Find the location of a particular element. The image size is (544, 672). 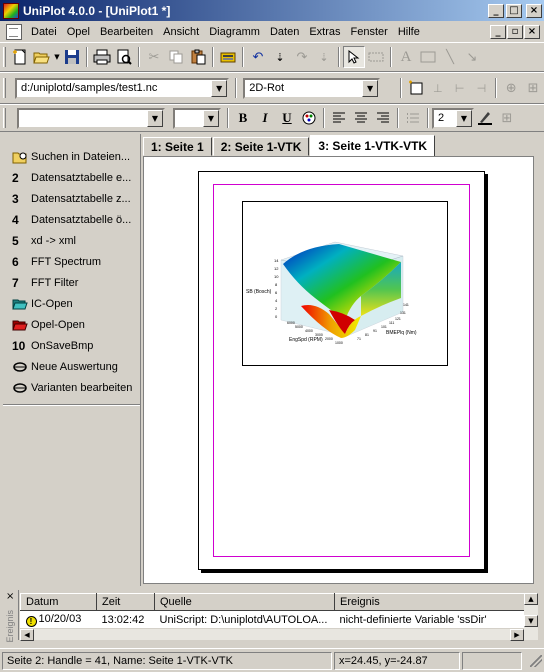

bullet-list-icon is located at coordinates (413, 118).